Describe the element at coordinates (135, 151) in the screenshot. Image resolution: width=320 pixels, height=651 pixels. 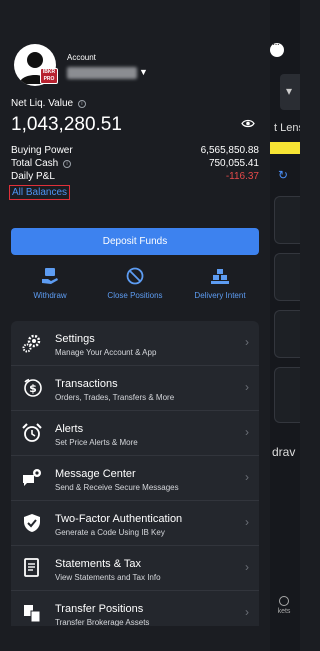
I see `buying-power-row: Buying Power 6,565,850.88` at that location.